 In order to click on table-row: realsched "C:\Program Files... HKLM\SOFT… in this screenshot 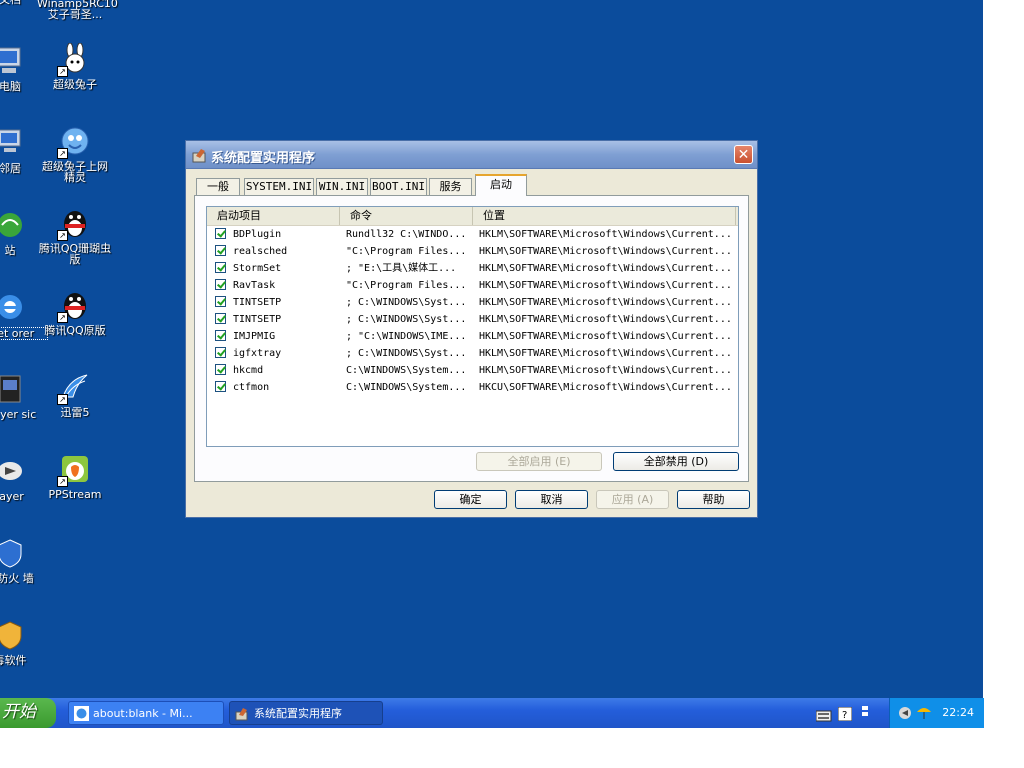, I will do `click(472, 251)`.